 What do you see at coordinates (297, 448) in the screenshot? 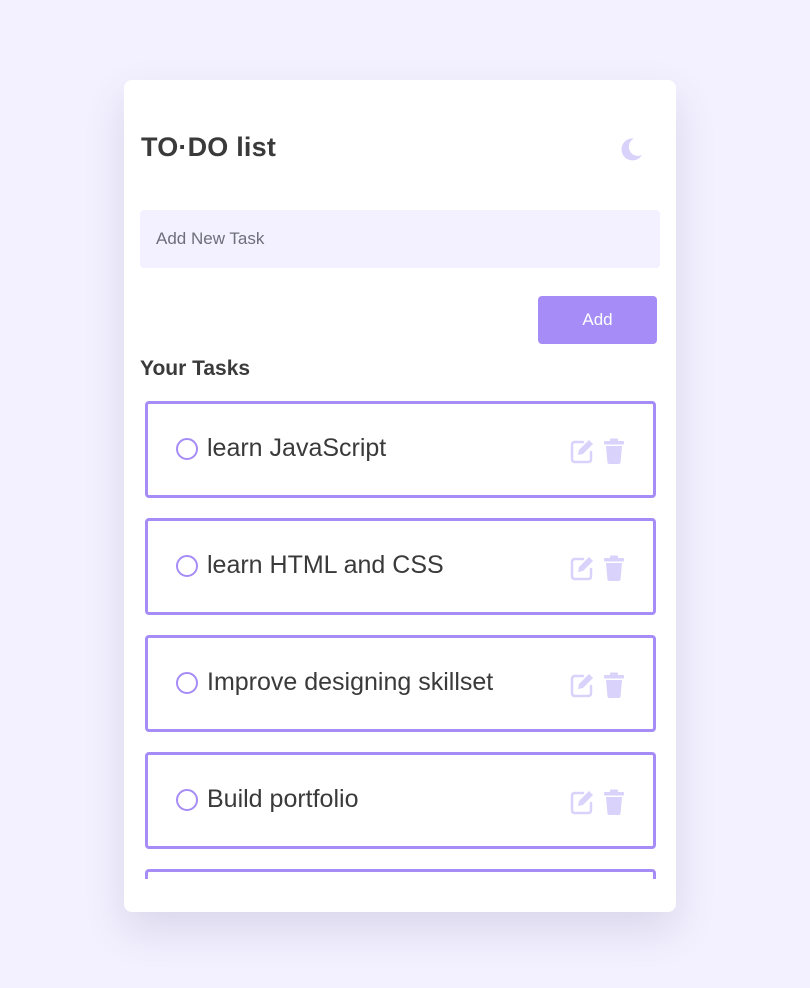
I see `task-text: learn JavaScript` at bounding box center [297, 448].